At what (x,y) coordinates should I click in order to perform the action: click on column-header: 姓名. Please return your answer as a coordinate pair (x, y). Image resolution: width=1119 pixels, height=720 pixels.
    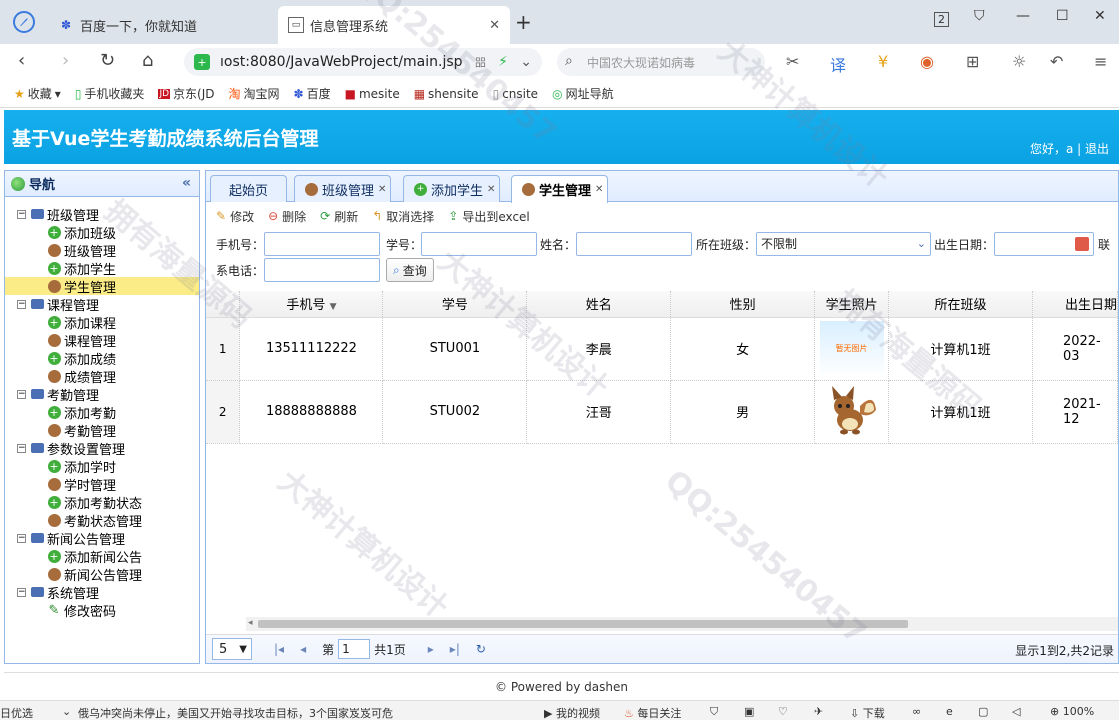
    Looking at the image, I should click on (599, 304).